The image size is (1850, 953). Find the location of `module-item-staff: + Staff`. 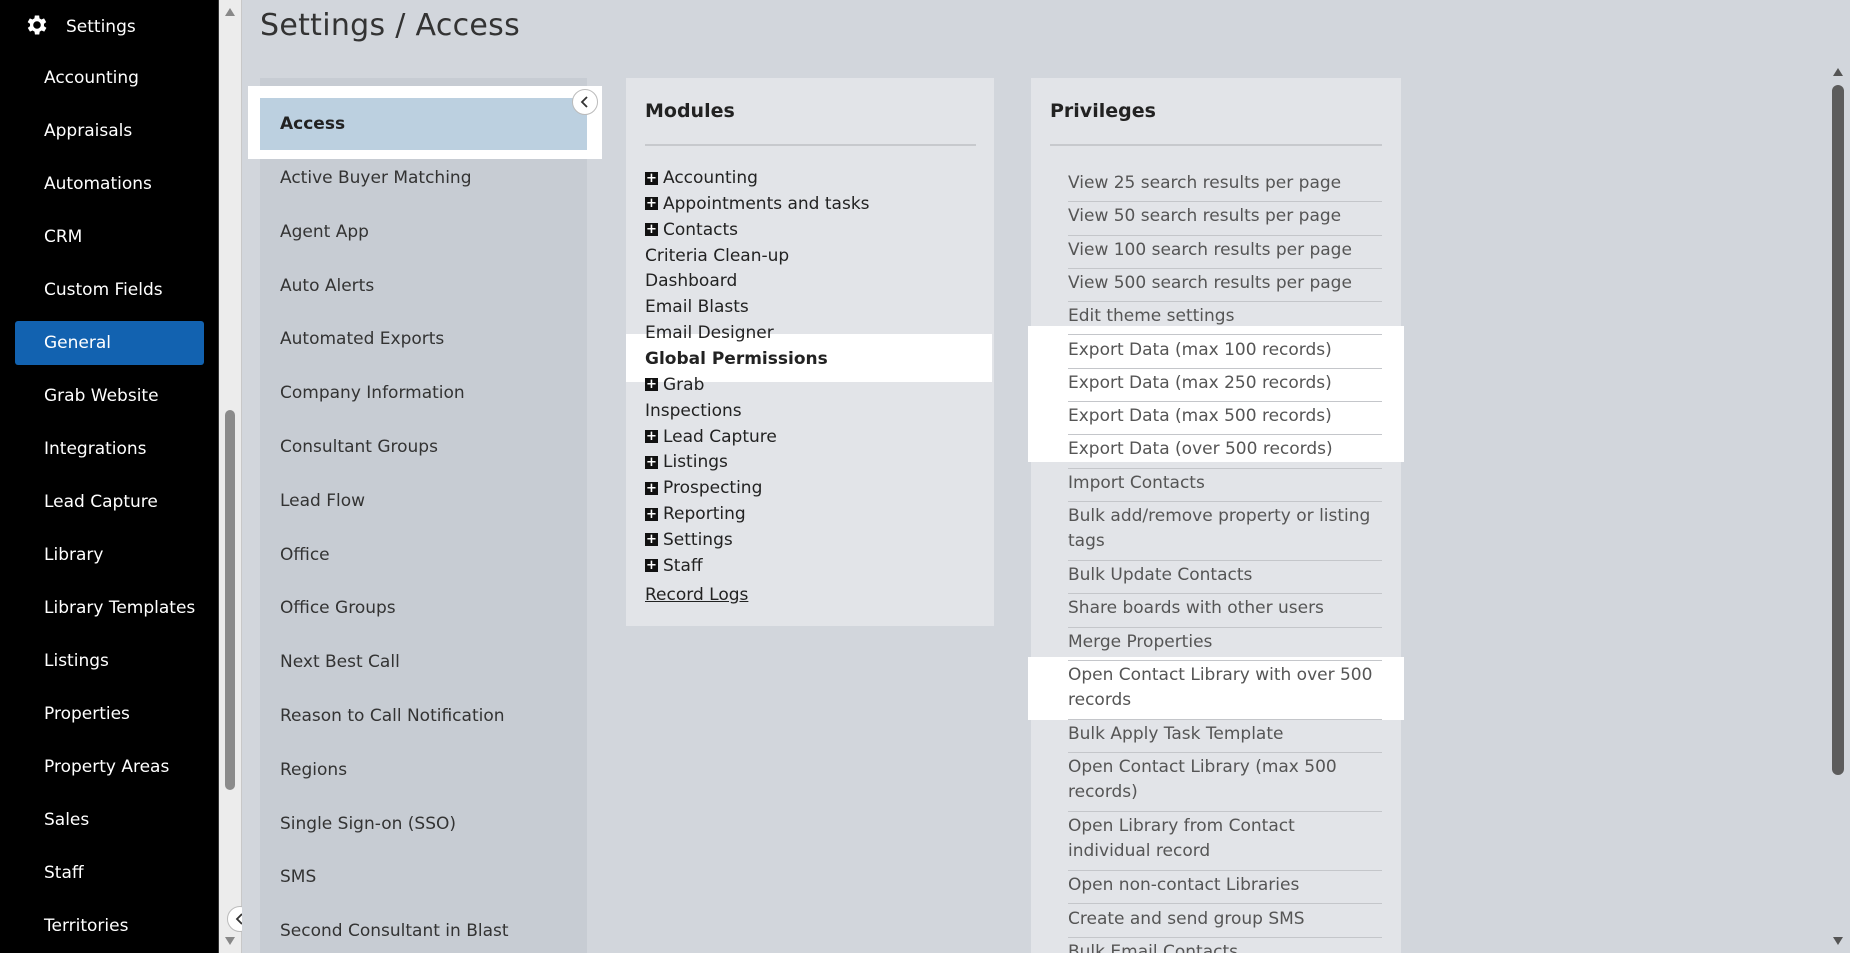

module-item-staff: + Staff is located at coordinates (674, 566).